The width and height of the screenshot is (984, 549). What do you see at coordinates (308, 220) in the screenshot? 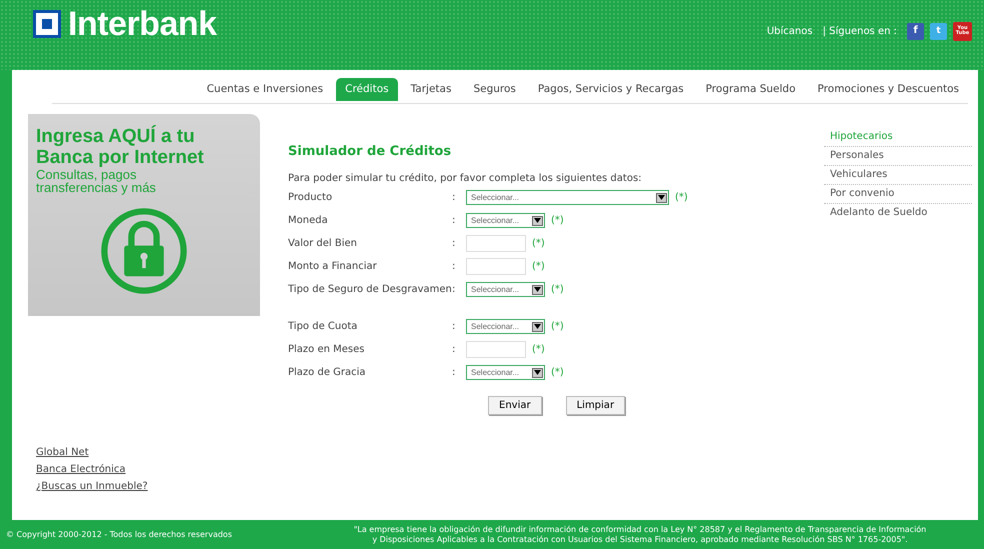
I see `field-label: Moneda` at bounding box center [308, 220].